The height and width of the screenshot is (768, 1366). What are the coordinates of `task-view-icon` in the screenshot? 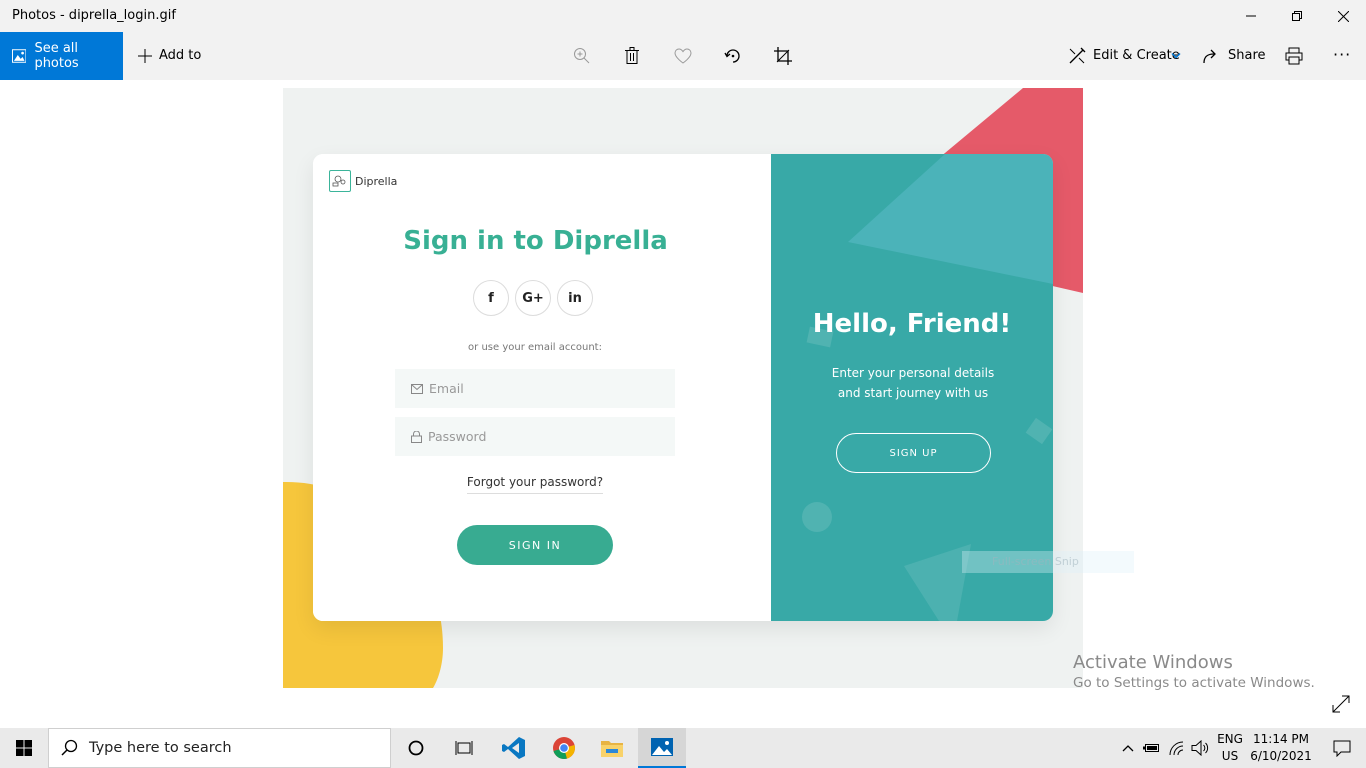 It's located at (464, 748).